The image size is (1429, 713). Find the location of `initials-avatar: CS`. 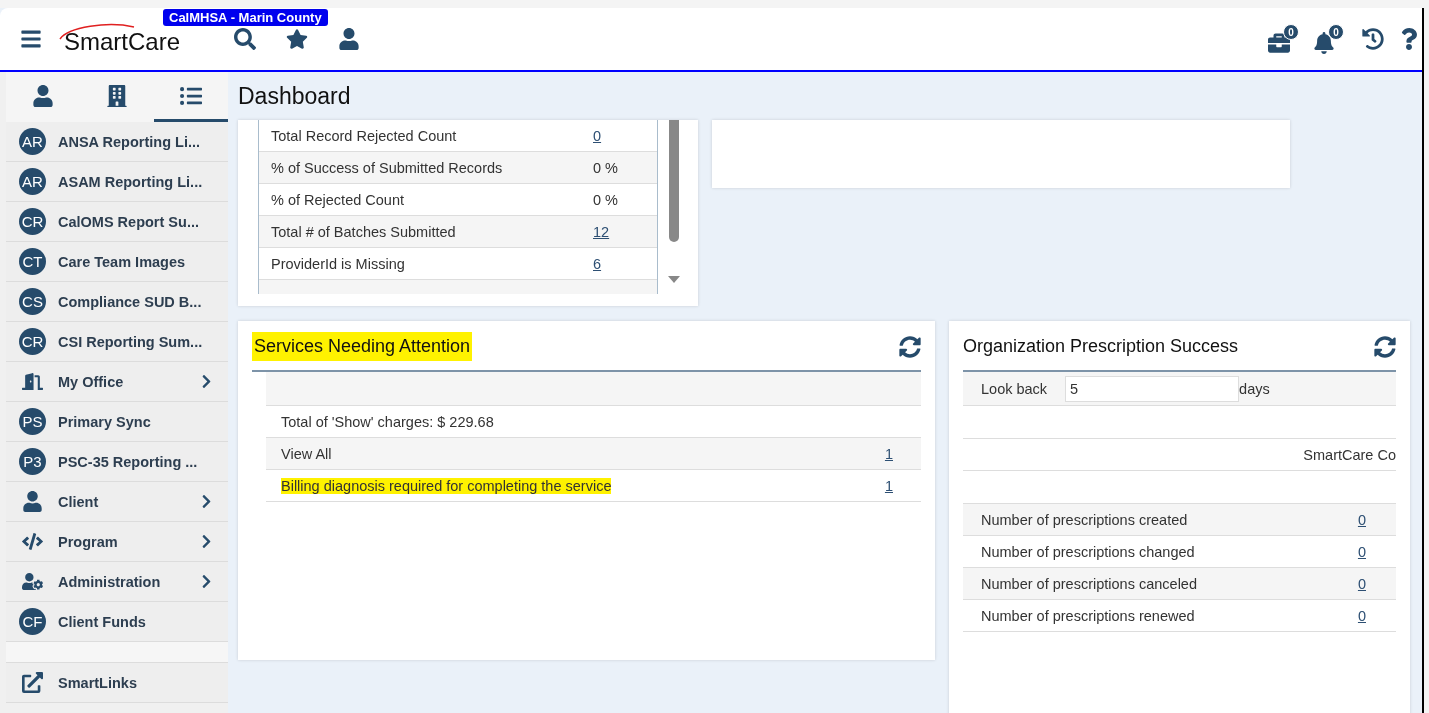

initials-avatar: CS is located at coordinates (32, 301).